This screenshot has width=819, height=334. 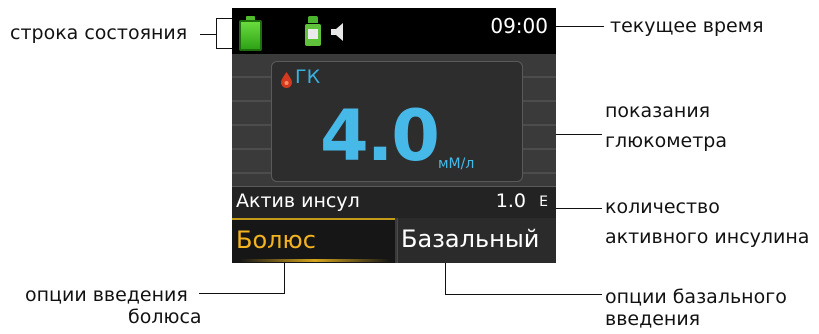 I want to click on active-insulin-label: Актив инсул, so click(x=298, y=201).